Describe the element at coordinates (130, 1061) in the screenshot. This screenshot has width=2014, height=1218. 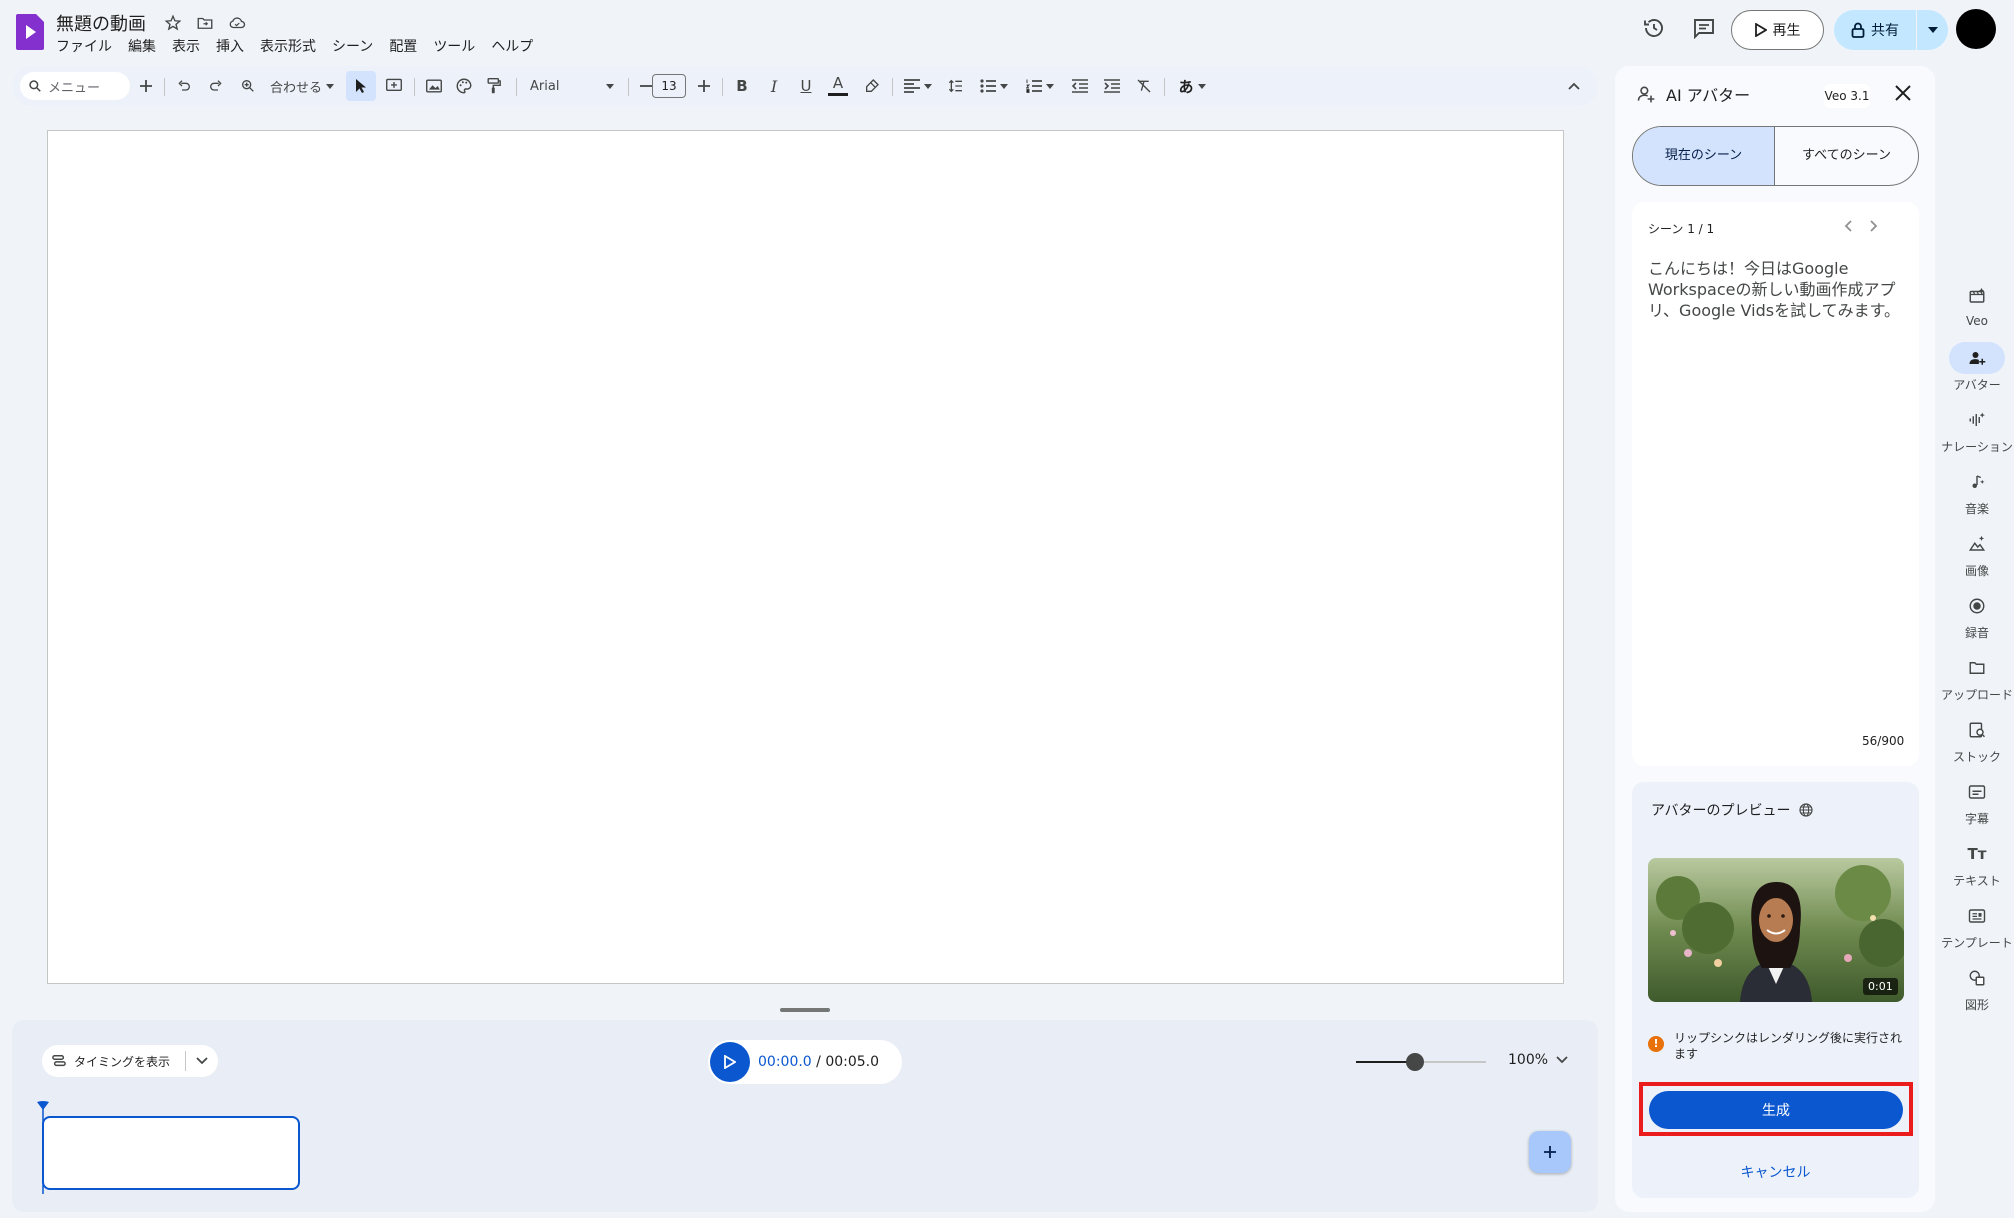
I see `show-timing-button: タイミングを表示` at that location.